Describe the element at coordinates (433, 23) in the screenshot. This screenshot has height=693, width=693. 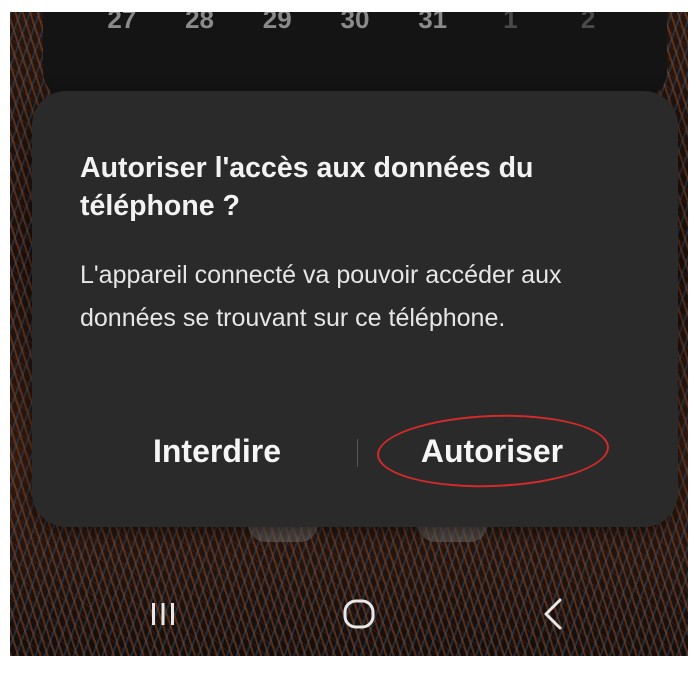
I see `calendar-day: 31` at that location.